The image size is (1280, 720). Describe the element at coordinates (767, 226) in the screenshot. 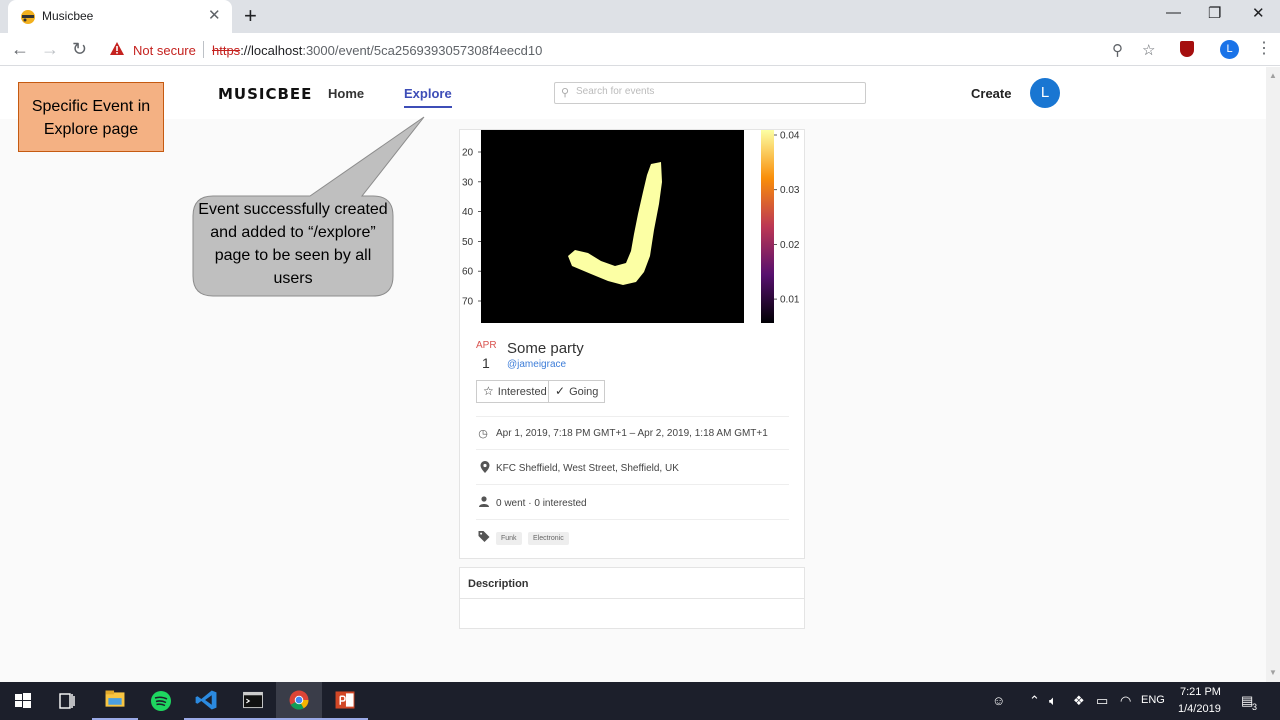

I see `colorbar` at that location.